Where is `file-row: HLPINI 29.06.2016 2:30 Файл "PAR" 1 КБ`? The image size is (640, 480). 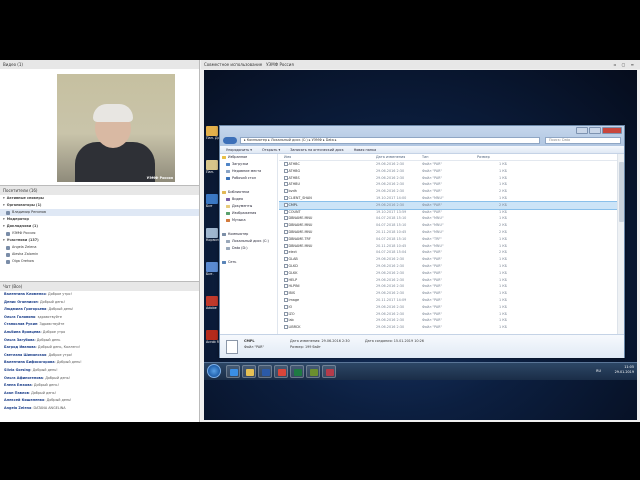 file-row: HLPINI 29.06.2016 2:30 Файл "PAR" 1 КБ is located at coordinates (448, 286).